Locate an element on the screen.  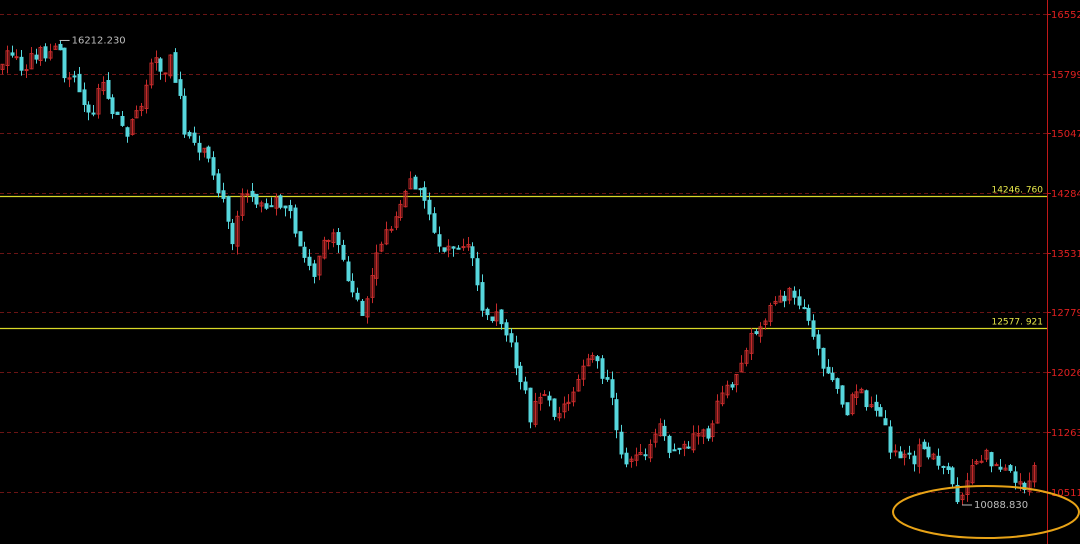
y-tick-label: 13531 is located at coordinates (1065, 254).